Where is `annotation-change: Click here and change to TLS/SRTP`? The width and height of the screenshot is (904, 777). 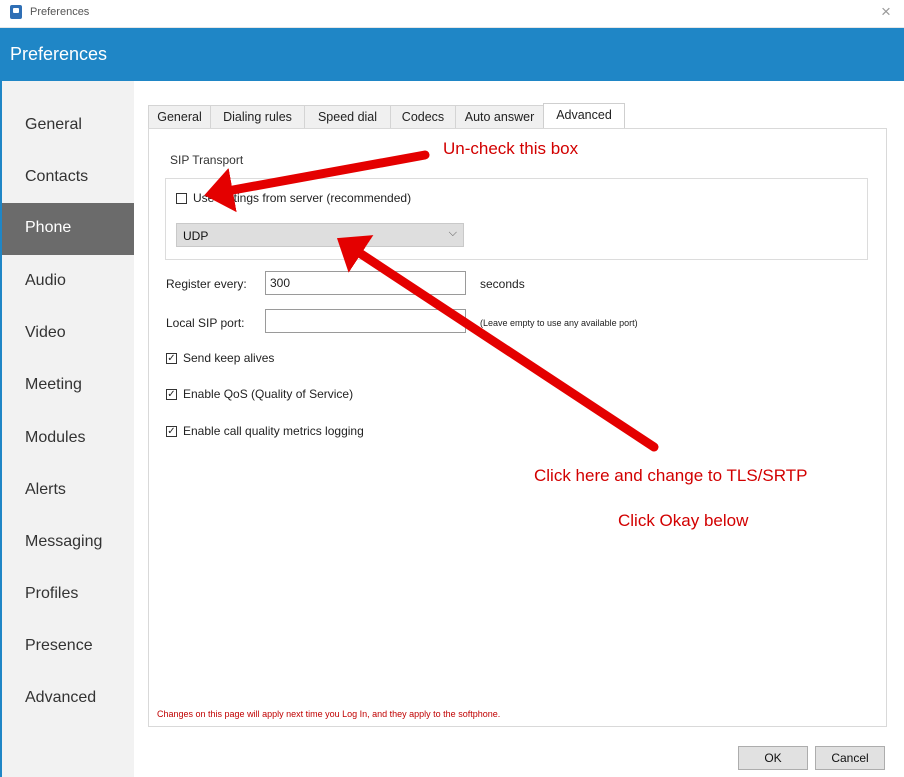 annotation-change: Click here and change to TLS/SRTP is located at coordinates (671, 475).